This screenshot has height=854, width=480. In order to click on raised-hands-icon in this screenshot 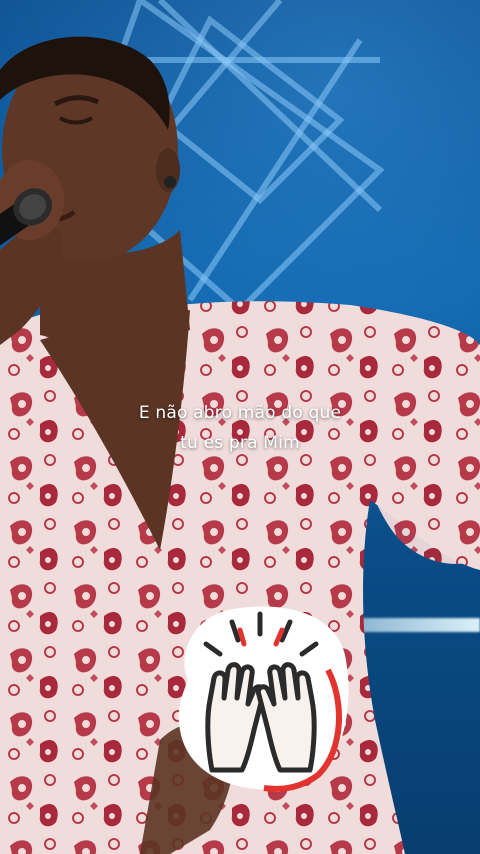, I will do `click(261, 698)`.